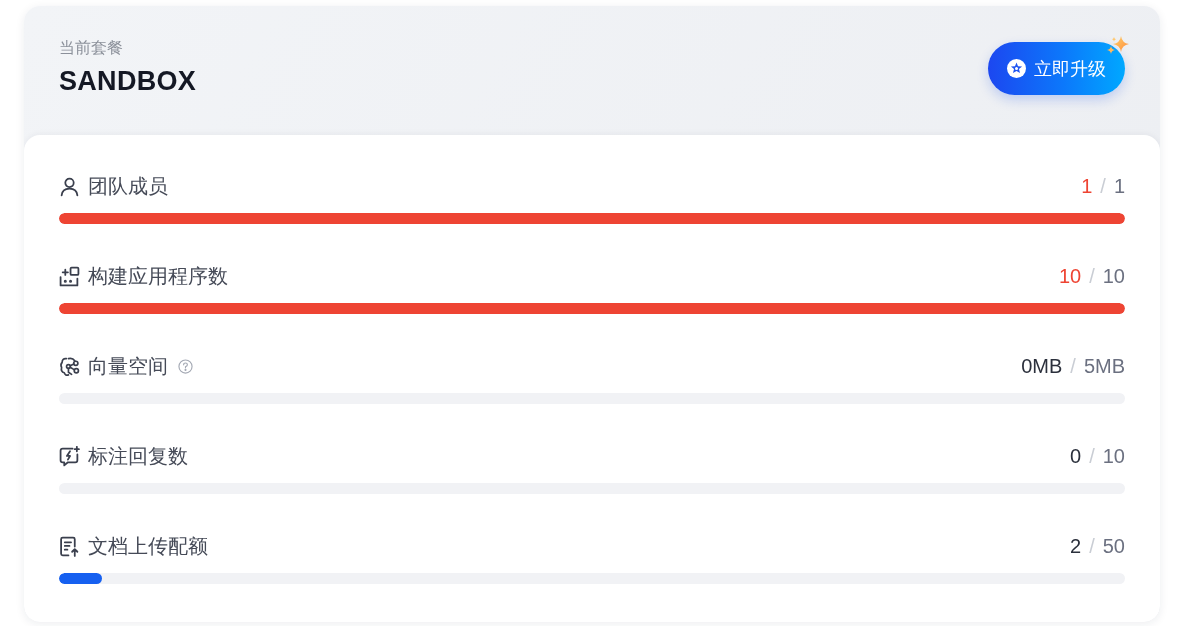 The width and height of the screenshot is (1187, 626). I want to click on usage-label: 文档上传配额, so click(148, 546).